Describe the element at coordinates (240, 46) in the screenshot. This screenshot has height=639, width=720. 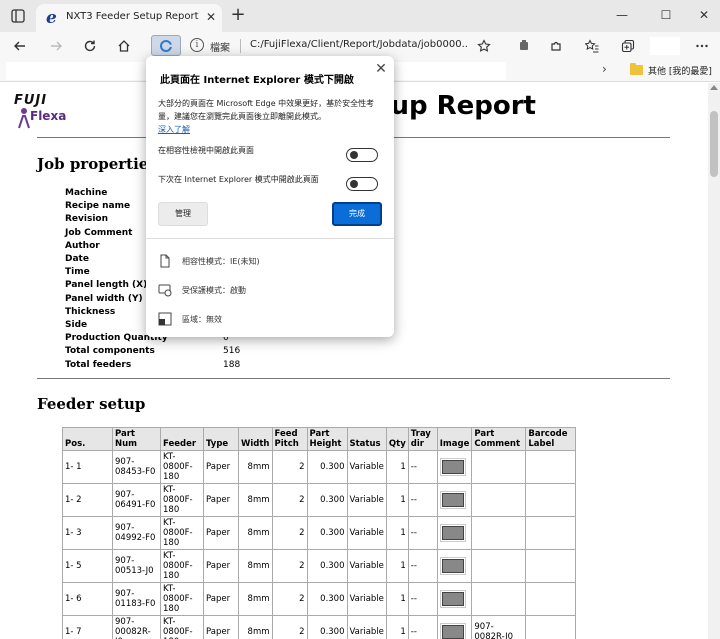
I see `address-separator` at that location.